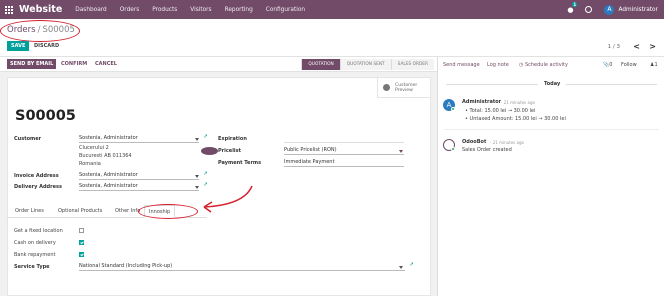 This screenshot has height=296, width=664. What do you see at coordinates (638, 10) in the screenshot?
I see `user-menu: Administrator` at bounding box center [638, 10].